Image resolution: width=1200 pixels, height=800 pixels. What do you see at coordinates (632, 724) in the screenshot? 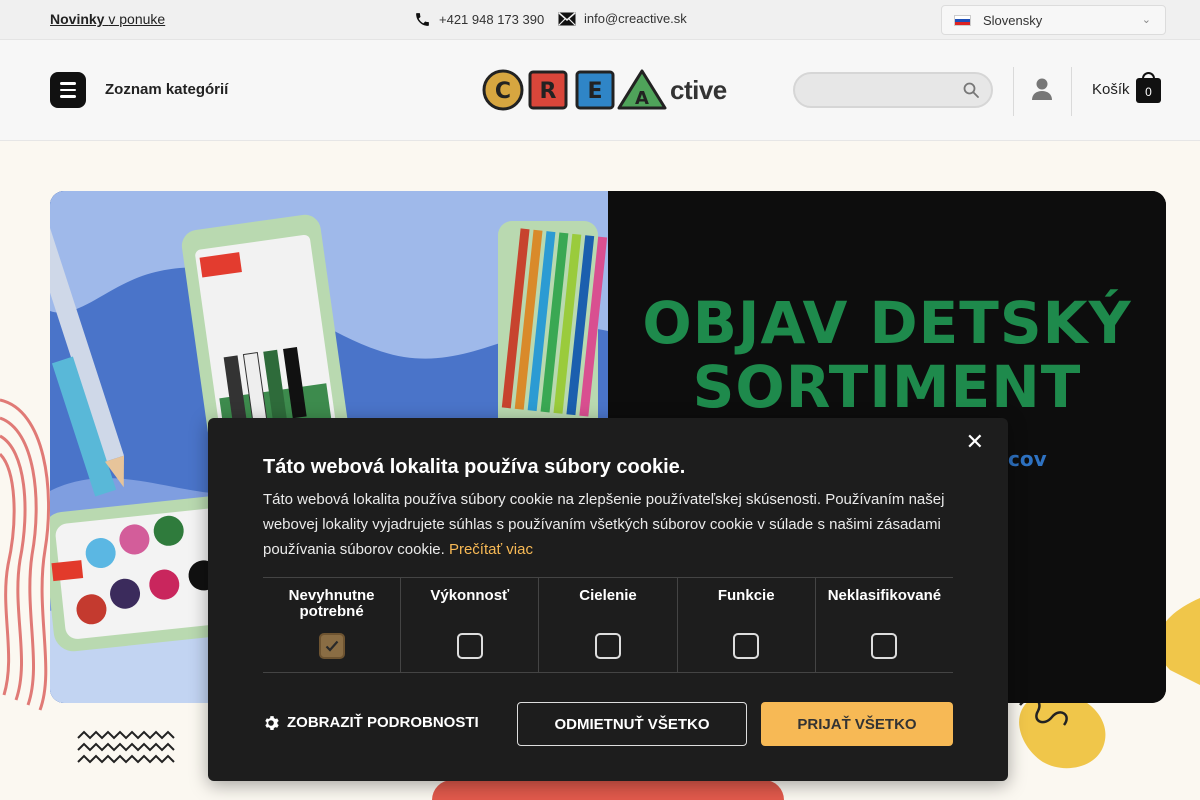
I see `decline-all-button: ODMIETNUŤ VŠETKO` at bounding box center [632, 724].